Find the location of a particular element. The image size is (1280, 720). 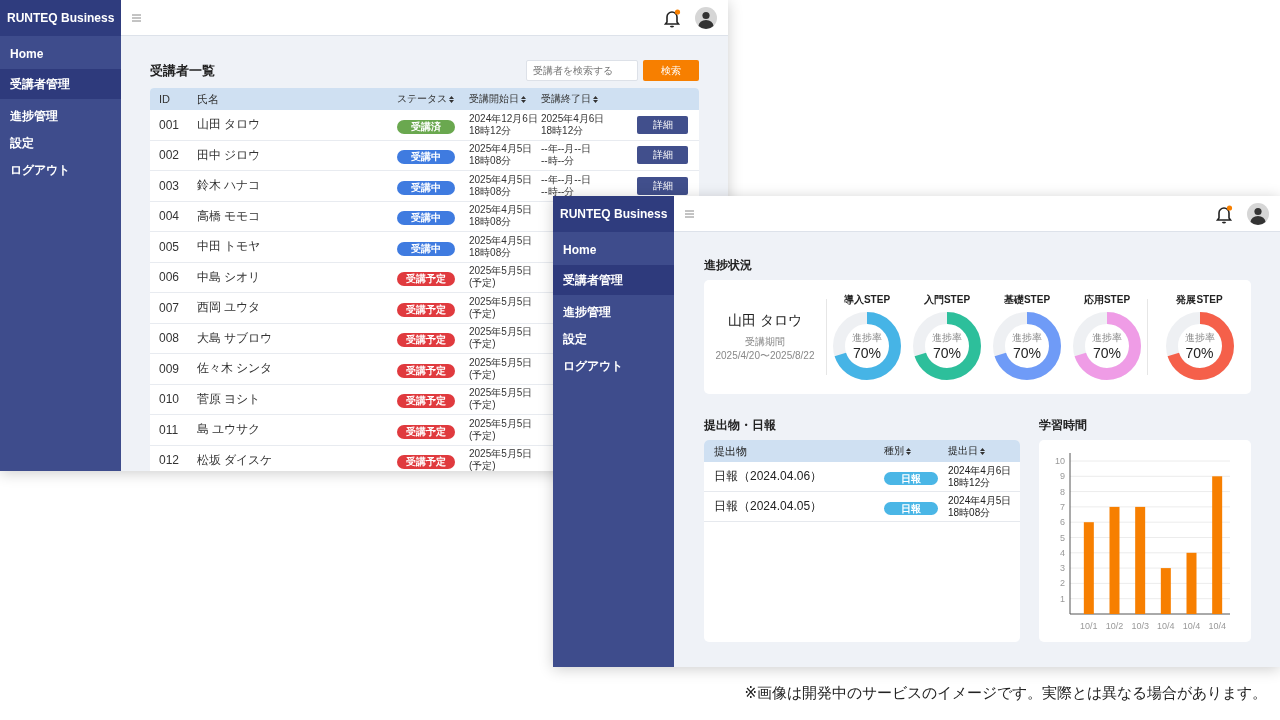

date-cell-text: 2024年12月6日 18時12分 is located at coordinates (504, 124).